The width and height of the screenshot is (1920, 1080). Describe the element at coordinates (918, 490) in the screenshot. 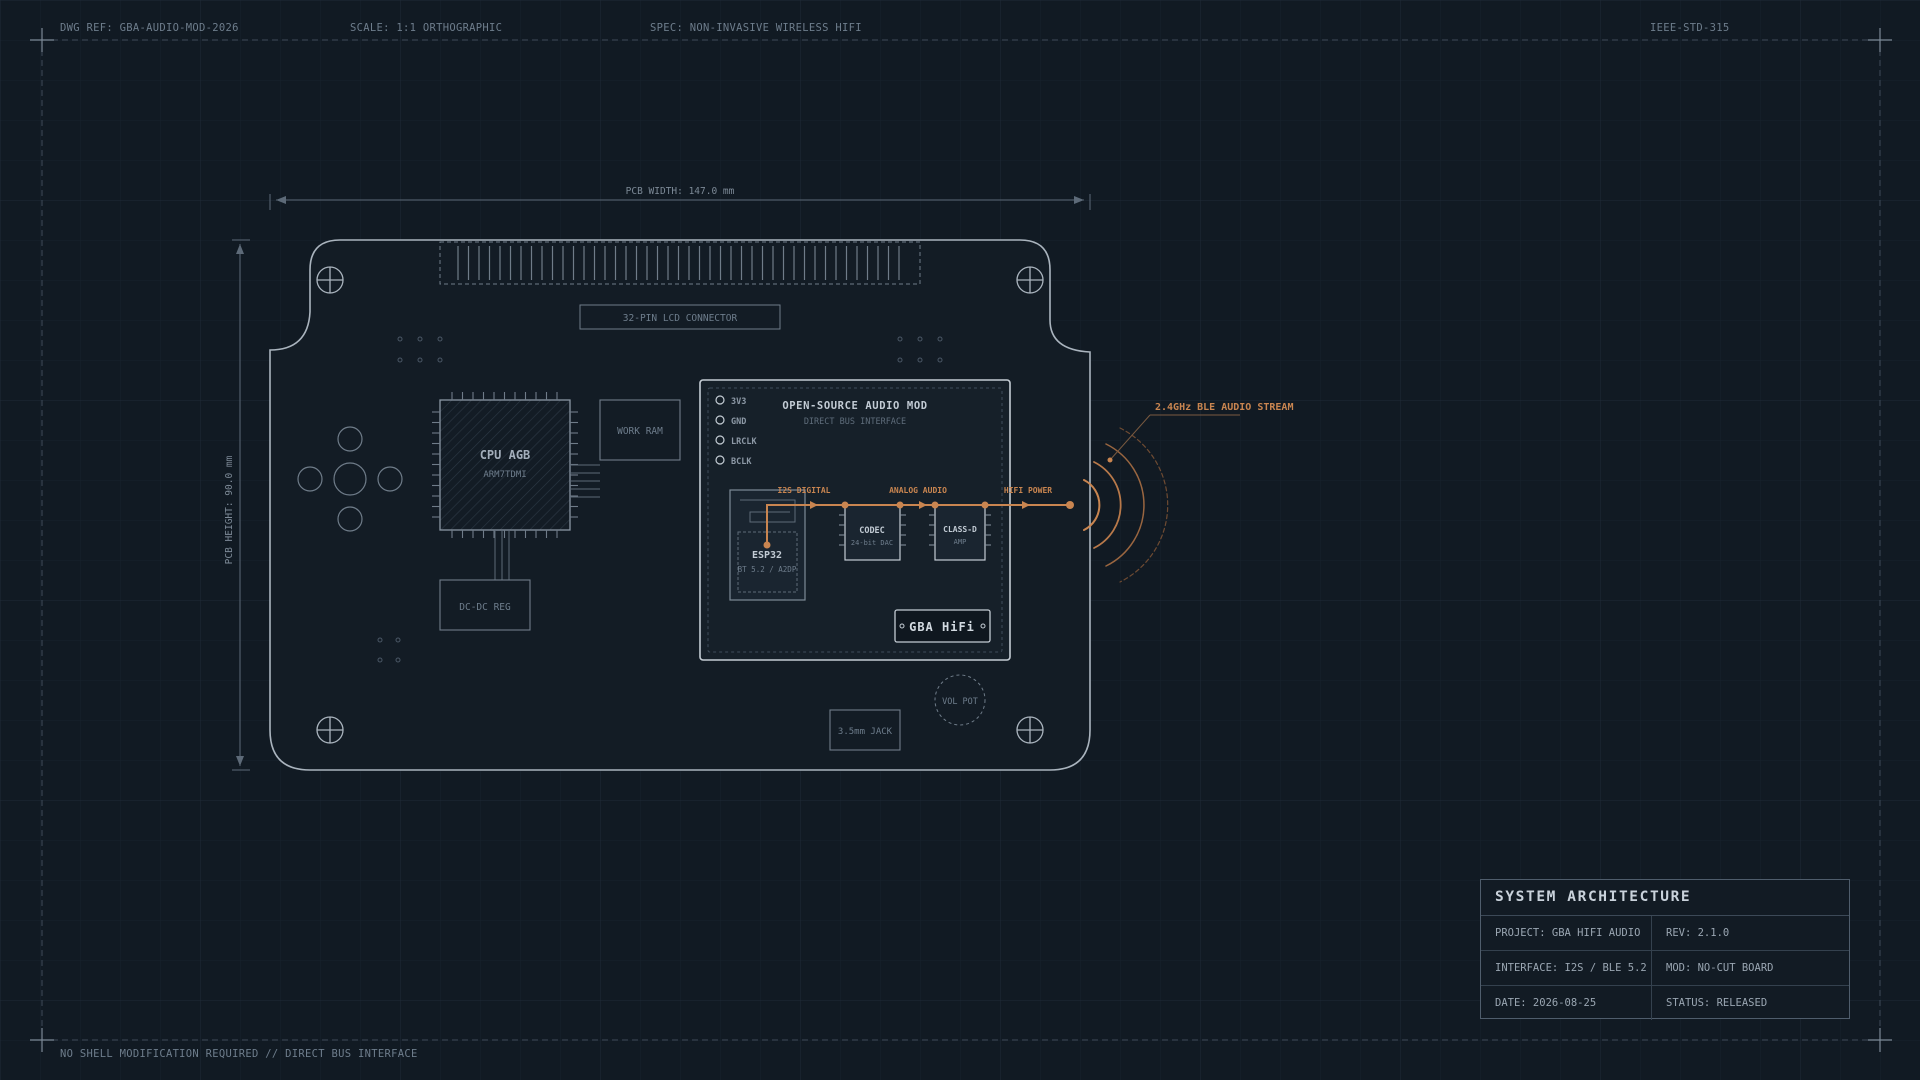

I see `signal-label-analog: ANALOG AUDIO` at that location.